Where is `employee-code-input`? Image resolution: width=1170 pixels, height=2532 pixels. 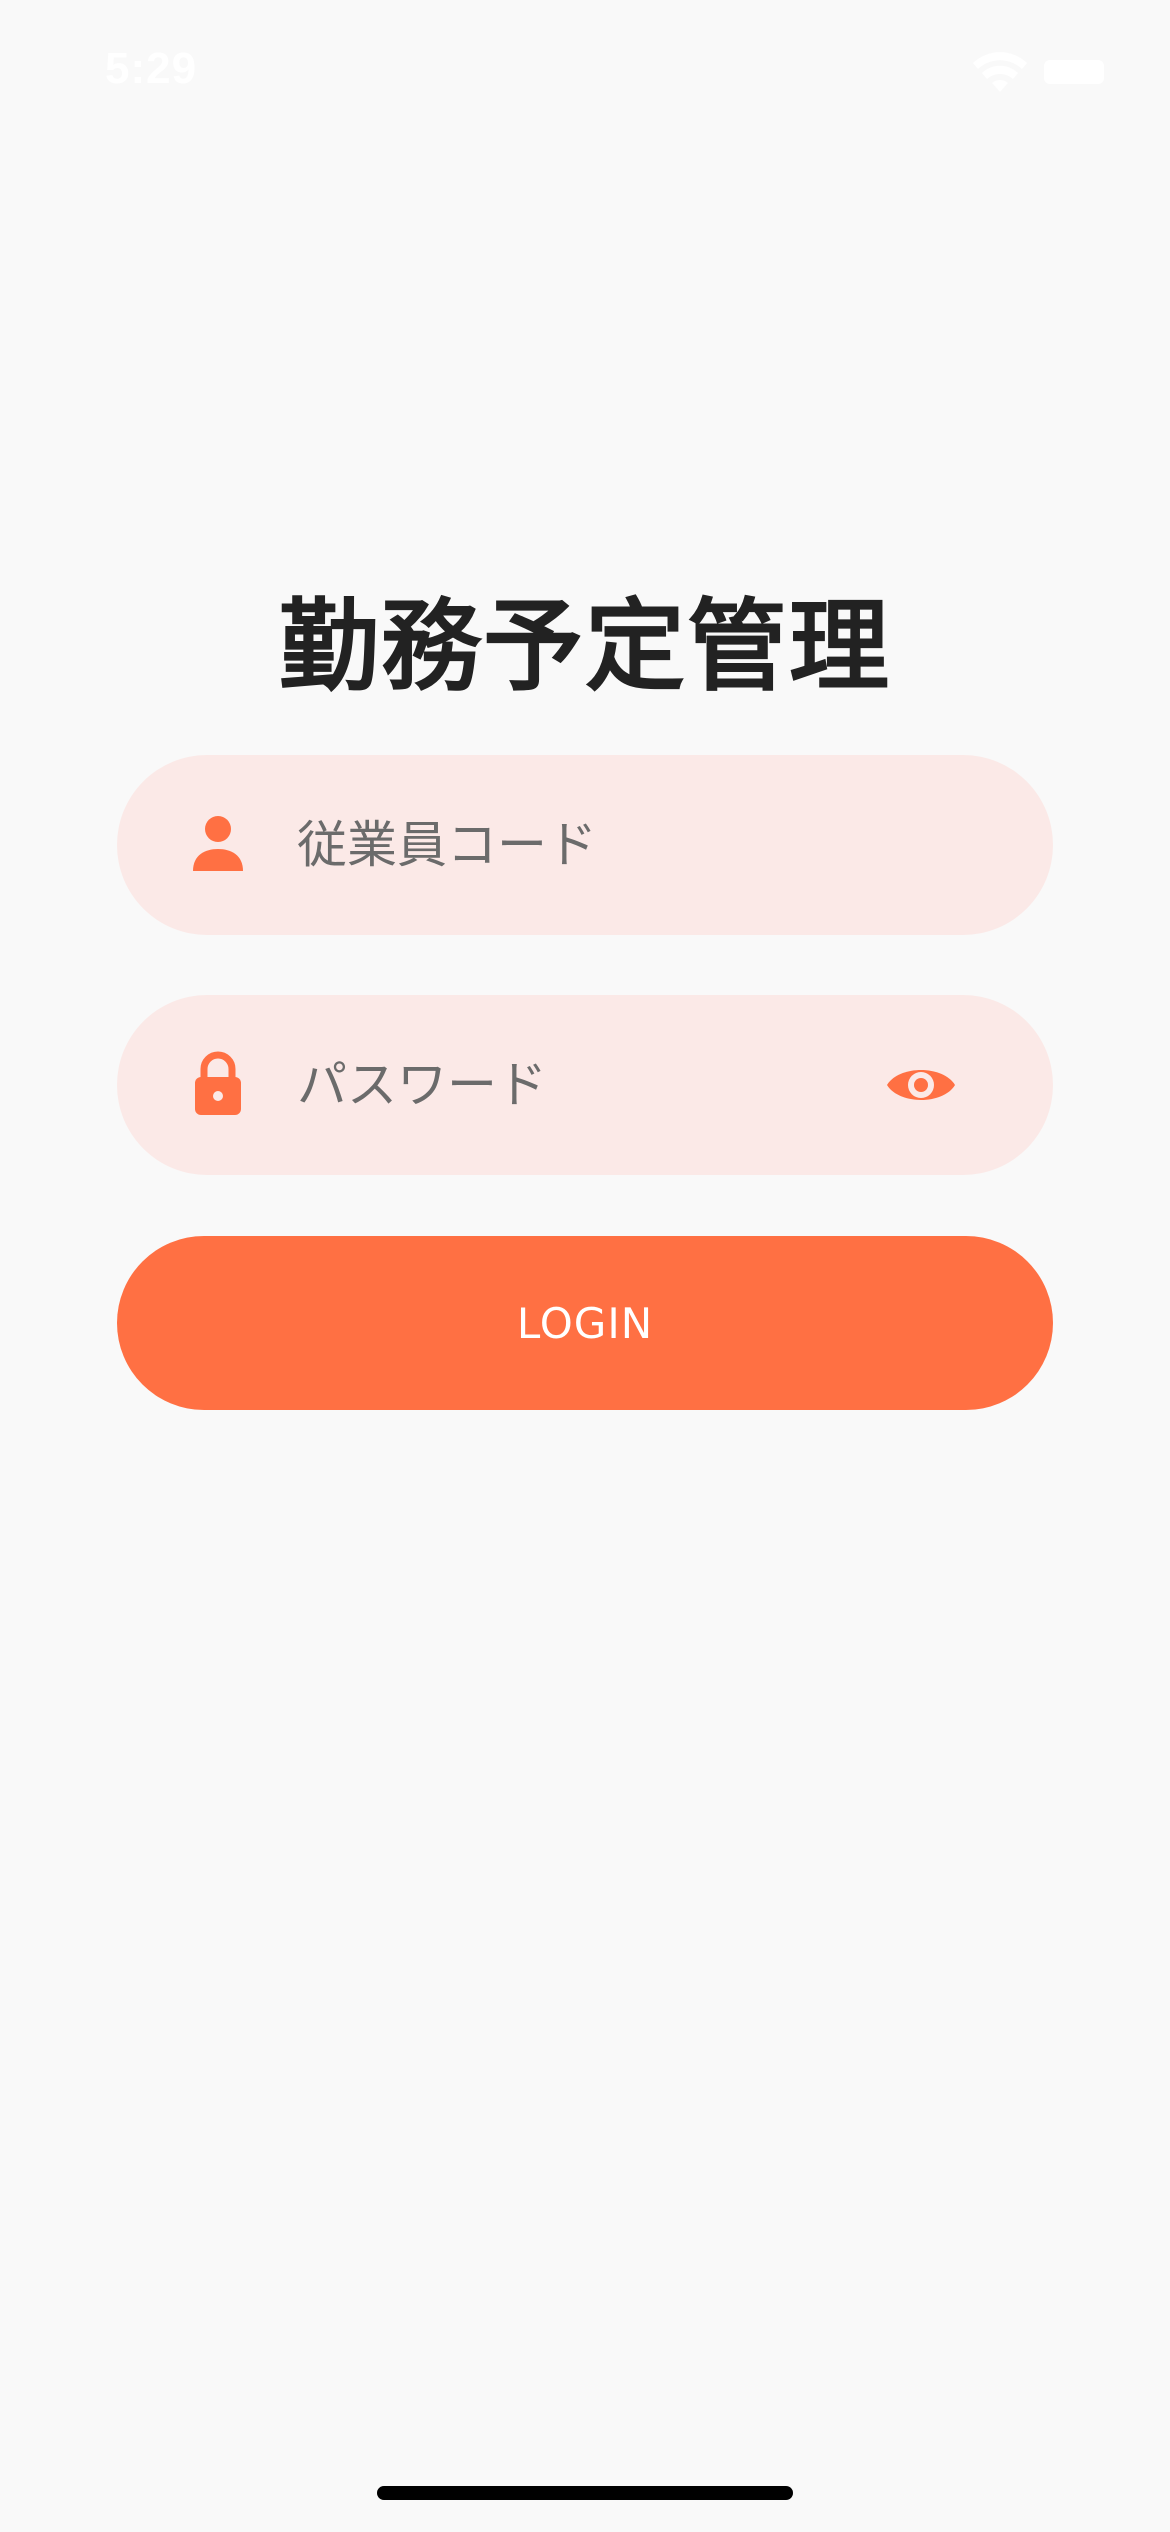
employee-code-input is located at coordinates (617, 845).